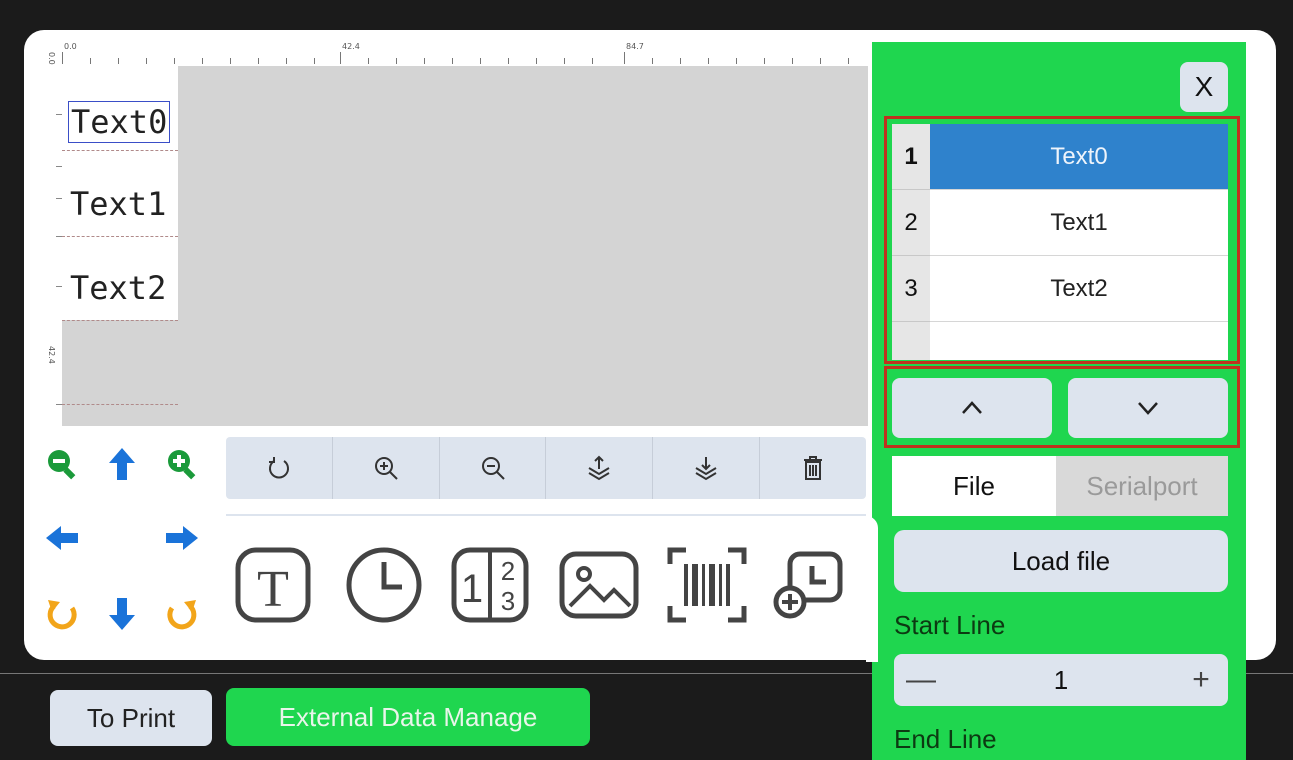 The height and width of the screenshot is (760, 1293). What do you see at coordinates (945, 739) in the screenshot?
I see `end-line-label: End Line` at bounding box center [945, 739].